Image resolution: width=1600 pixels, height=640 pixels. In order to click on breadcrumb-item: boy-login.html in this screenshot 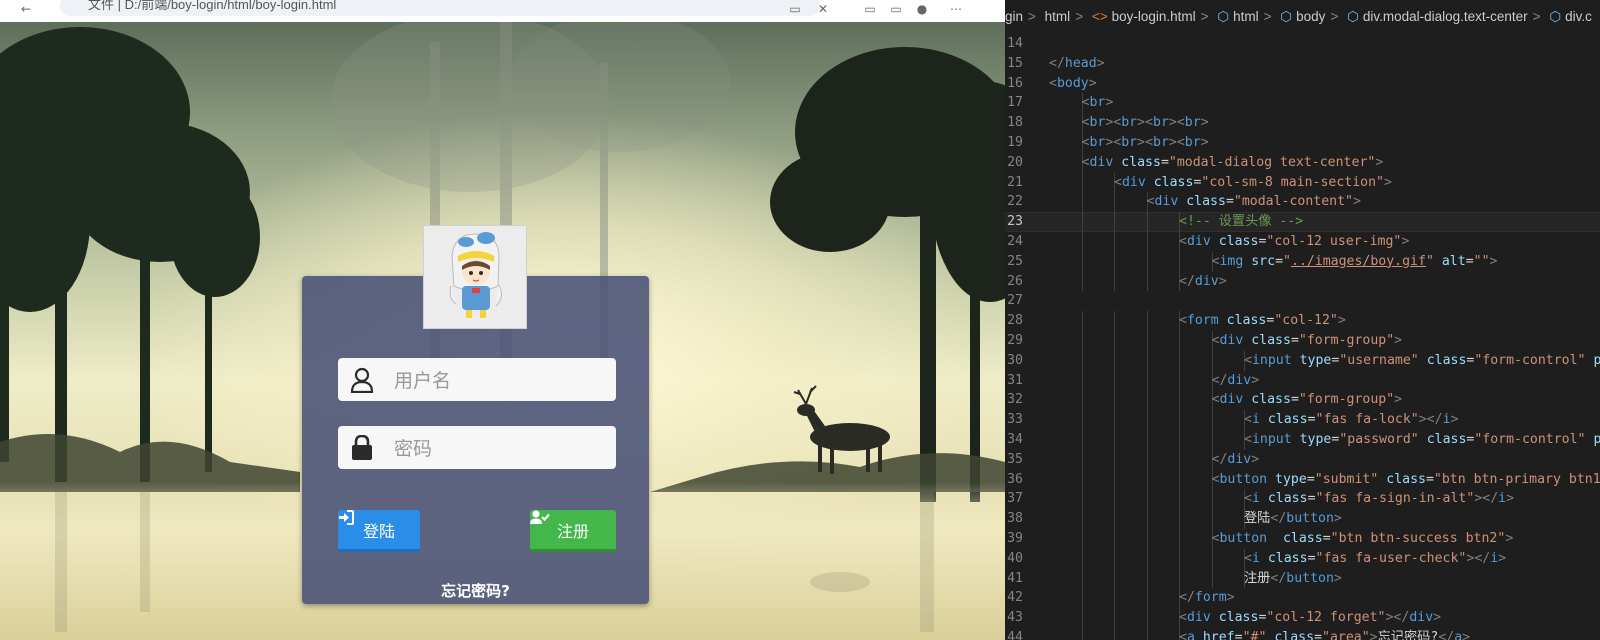, I will do `click(1154, 16)`.